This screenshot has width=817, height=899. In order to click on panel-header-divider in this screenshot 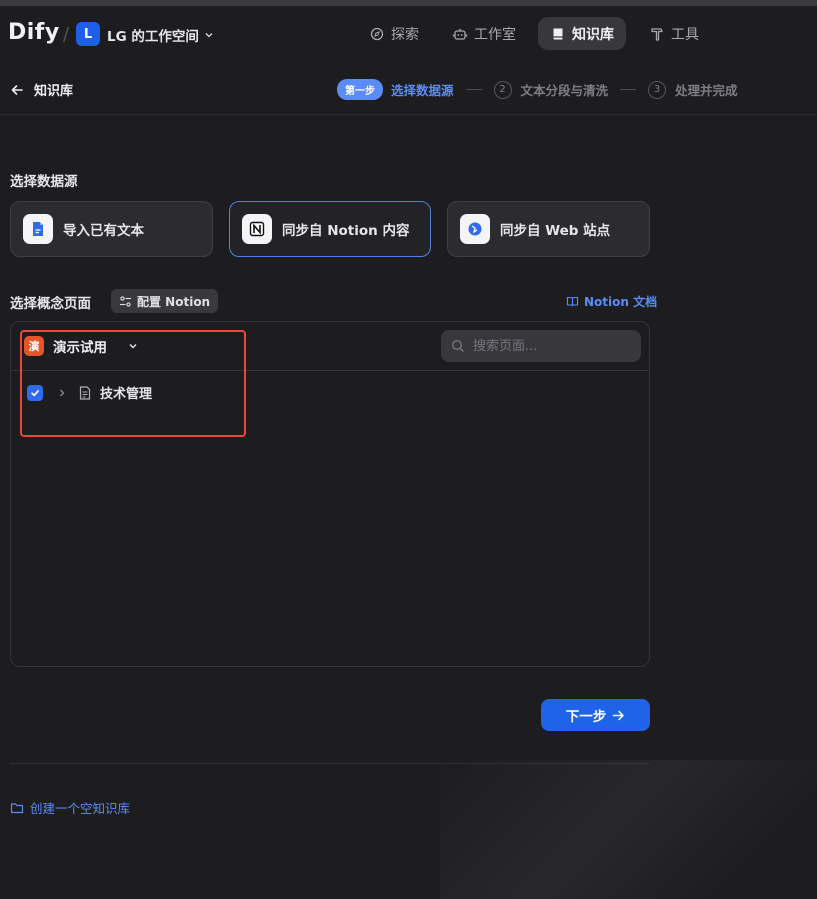, I will do `click(330, 370)`.